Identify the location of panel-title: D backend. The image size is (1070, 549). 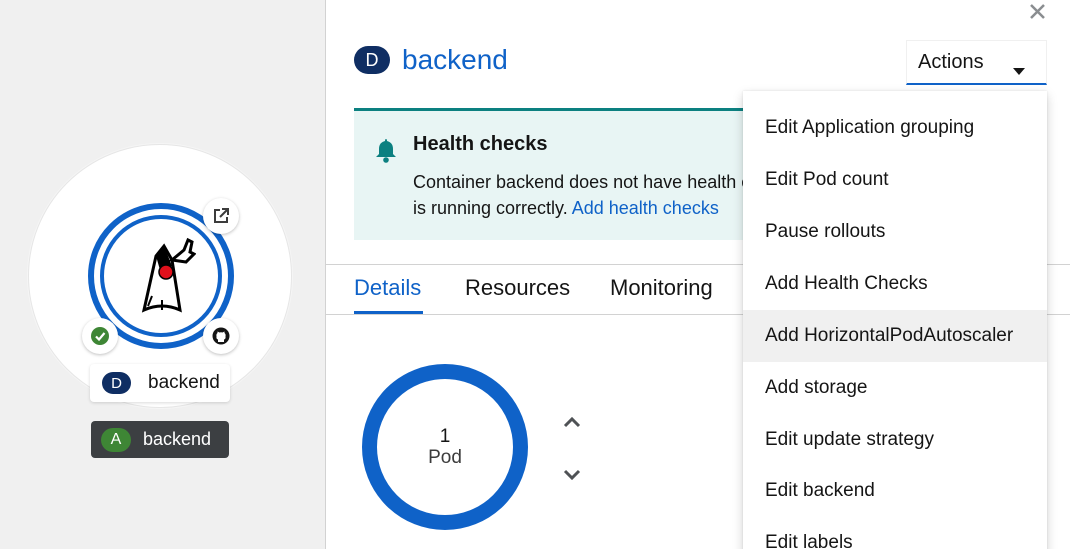
(431, 60).